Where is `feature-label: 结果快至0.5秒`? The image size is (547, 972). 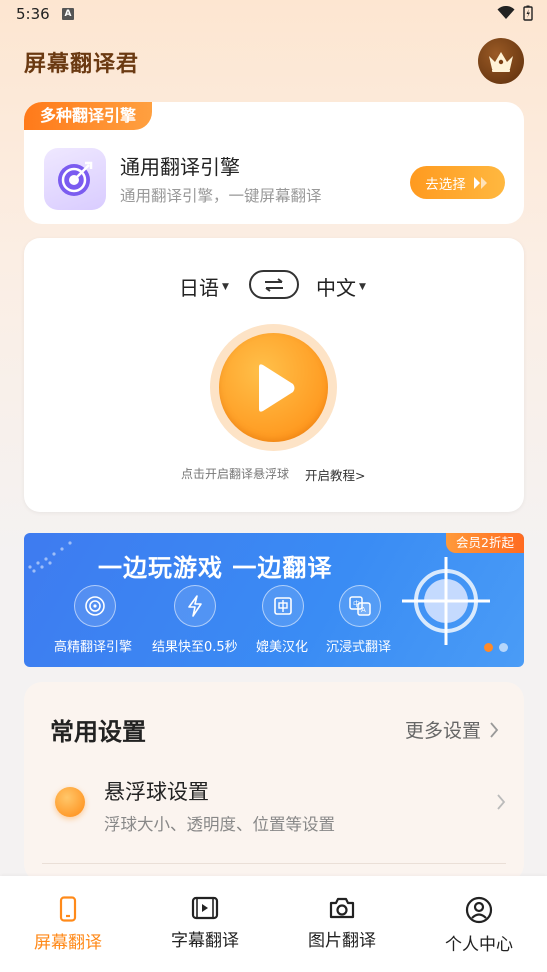 feature-label: 结果快至0.5秒 is located at coordinates (195, 647).